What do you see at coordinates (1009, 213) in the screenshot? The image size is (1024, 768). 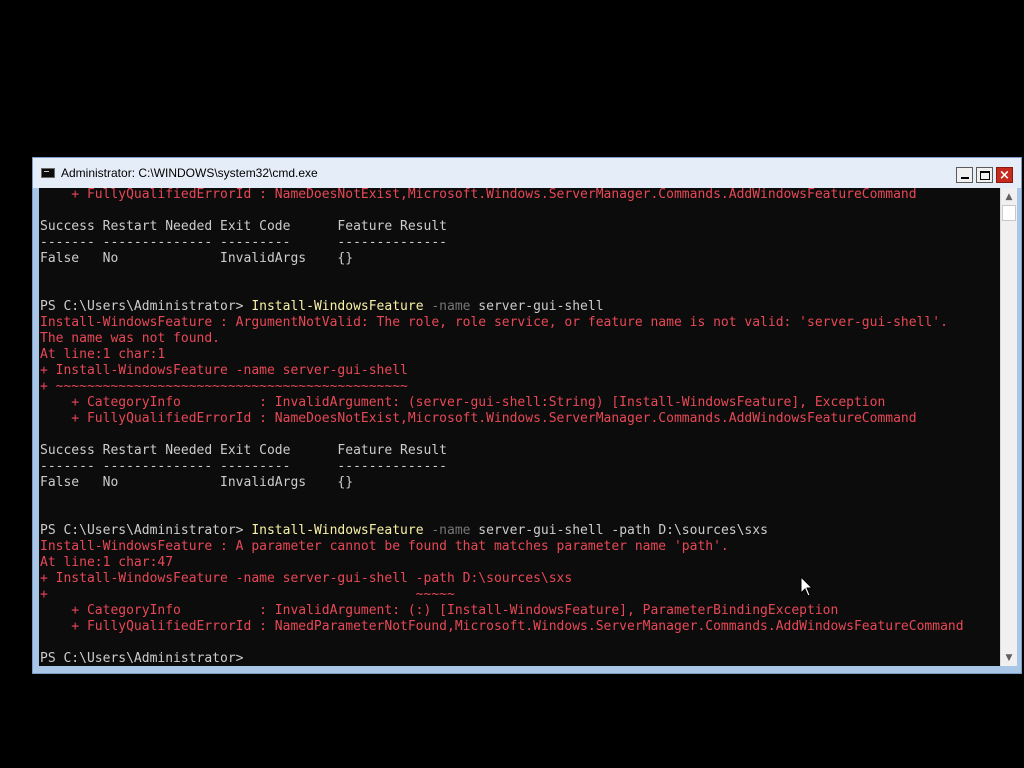 I see `scroll-thumb` at bounding box center [1009, 213].